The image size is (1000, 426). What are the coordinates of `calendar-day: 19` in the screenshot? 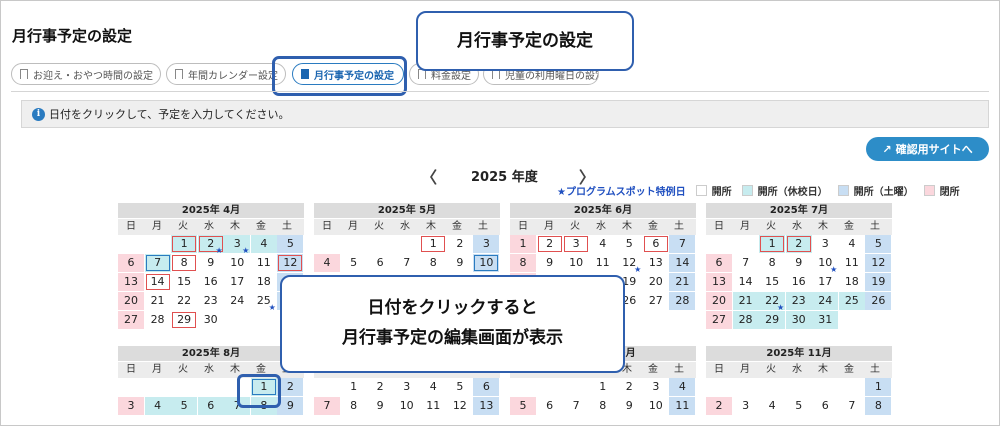 It's located at (878, 282).